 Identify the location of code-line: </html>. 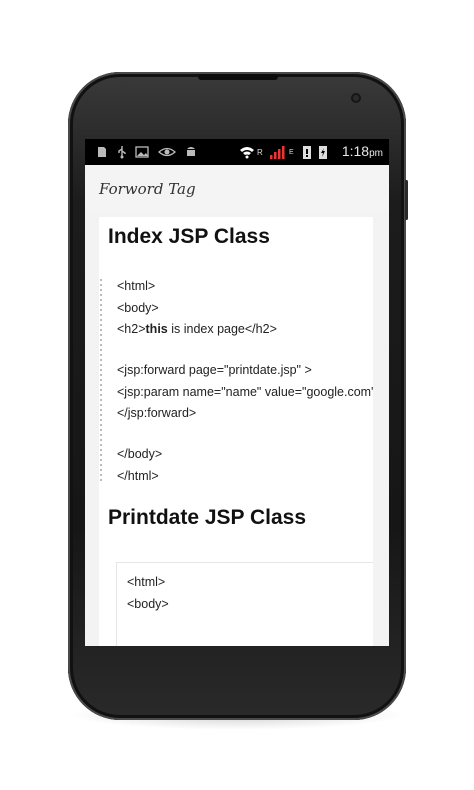
(138, 476).